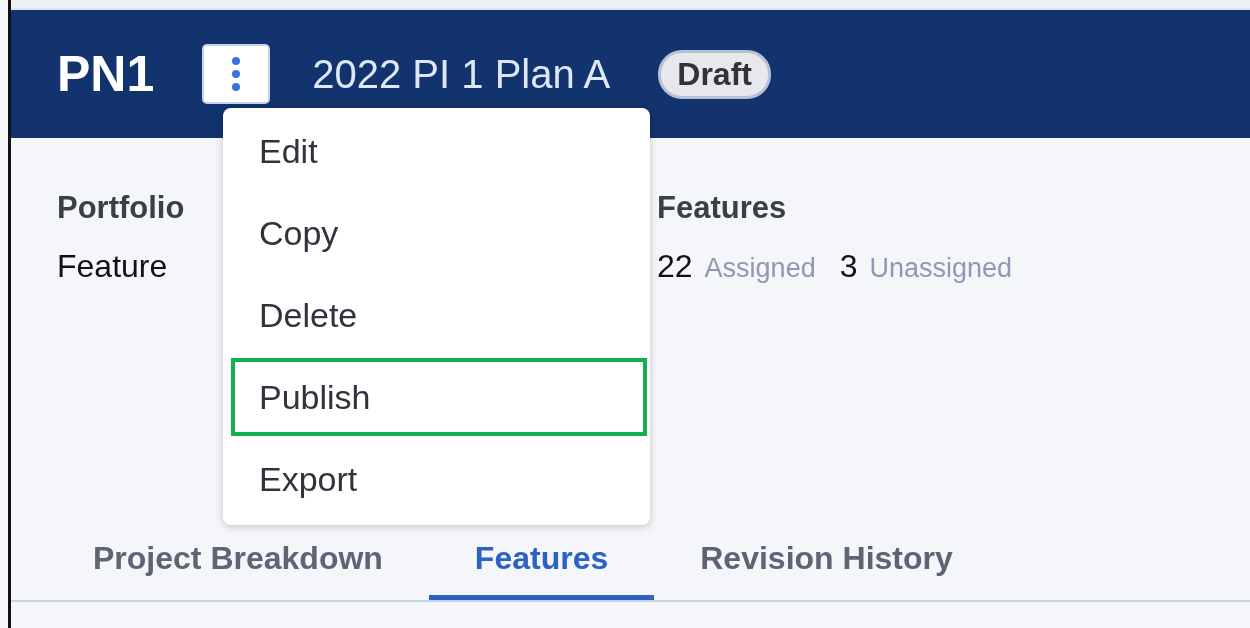 The height and width of the screenshot is (628, 1250). What do you see at coordinates (714, 74) in the screenshot?
I see `status-badge: Draft` at bounding box center [714, 74].